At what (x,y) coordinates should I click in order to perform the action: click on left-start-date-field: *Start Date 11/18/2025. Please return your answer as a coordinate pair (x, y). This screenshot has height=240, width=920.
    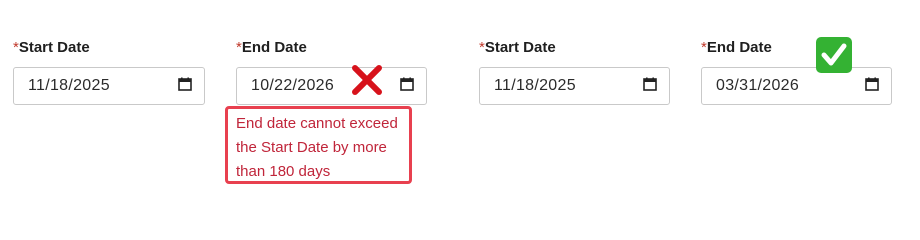
    Looking at the image, I should click on (109, 71).